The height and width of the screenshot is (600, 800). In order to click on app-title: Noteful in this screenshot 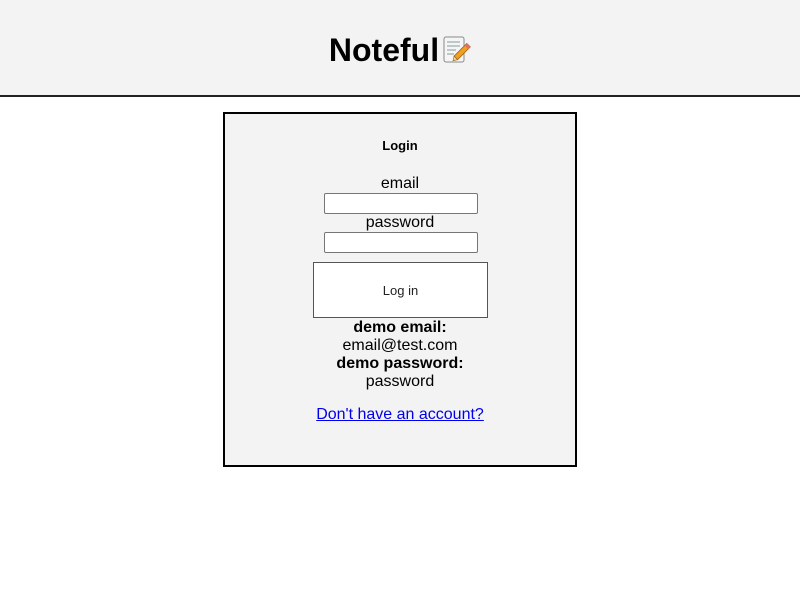, I will do `click(400, 50)`.